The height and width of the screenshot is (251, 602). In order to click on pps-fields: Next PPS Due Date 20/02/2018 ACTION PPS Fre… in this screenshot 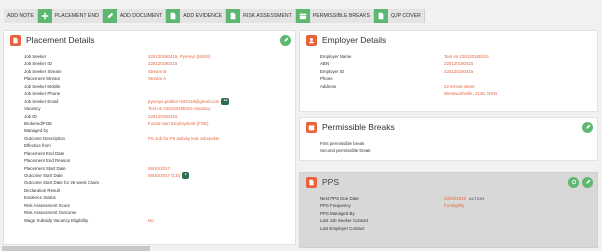, I will do `click(448, 211)`.